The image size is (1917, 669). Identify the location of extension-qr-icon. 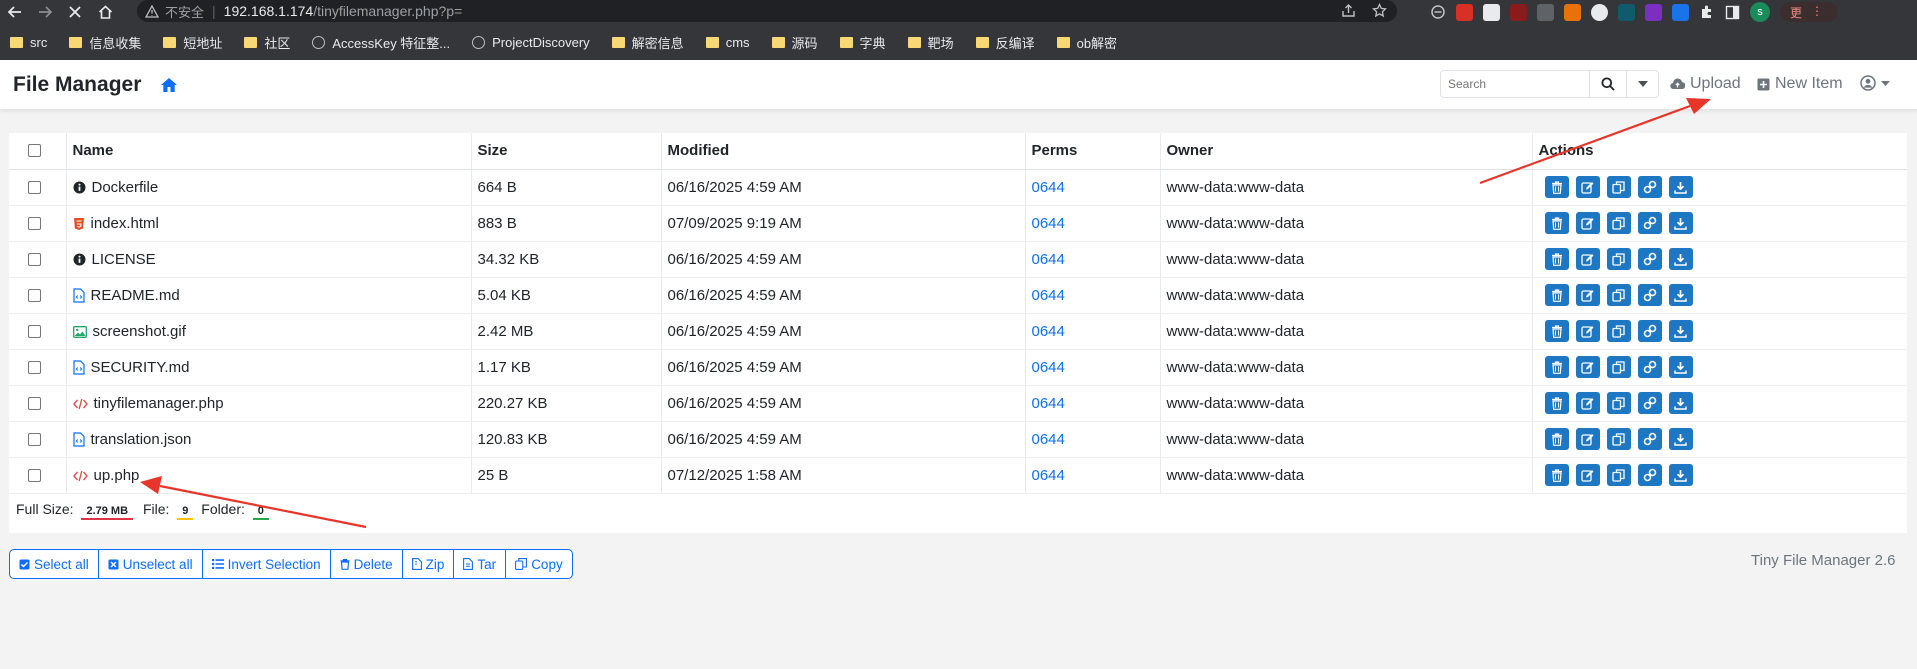
(1491, 12).